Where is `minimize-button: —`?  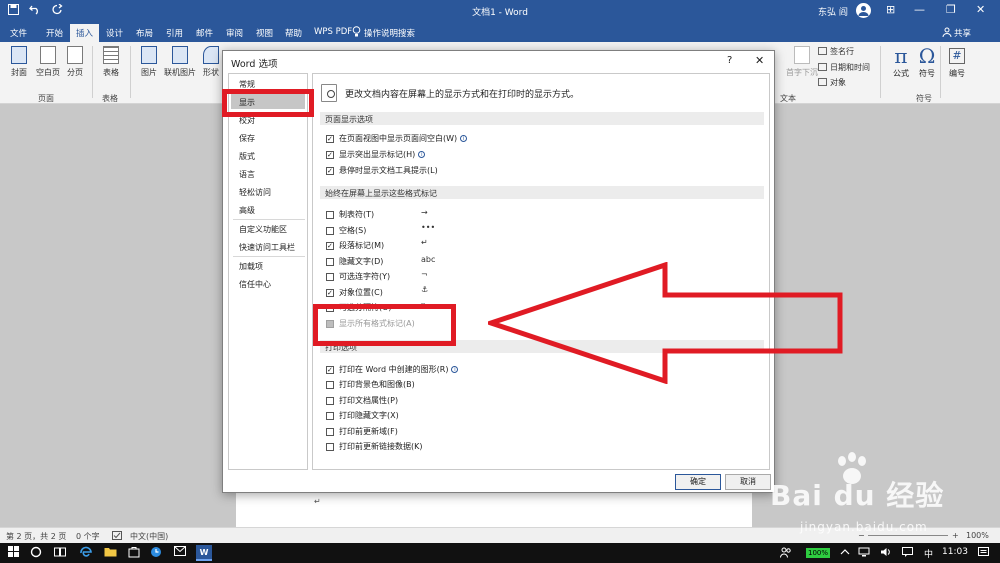 minimize-button: — is located at coordinates (919, 9).